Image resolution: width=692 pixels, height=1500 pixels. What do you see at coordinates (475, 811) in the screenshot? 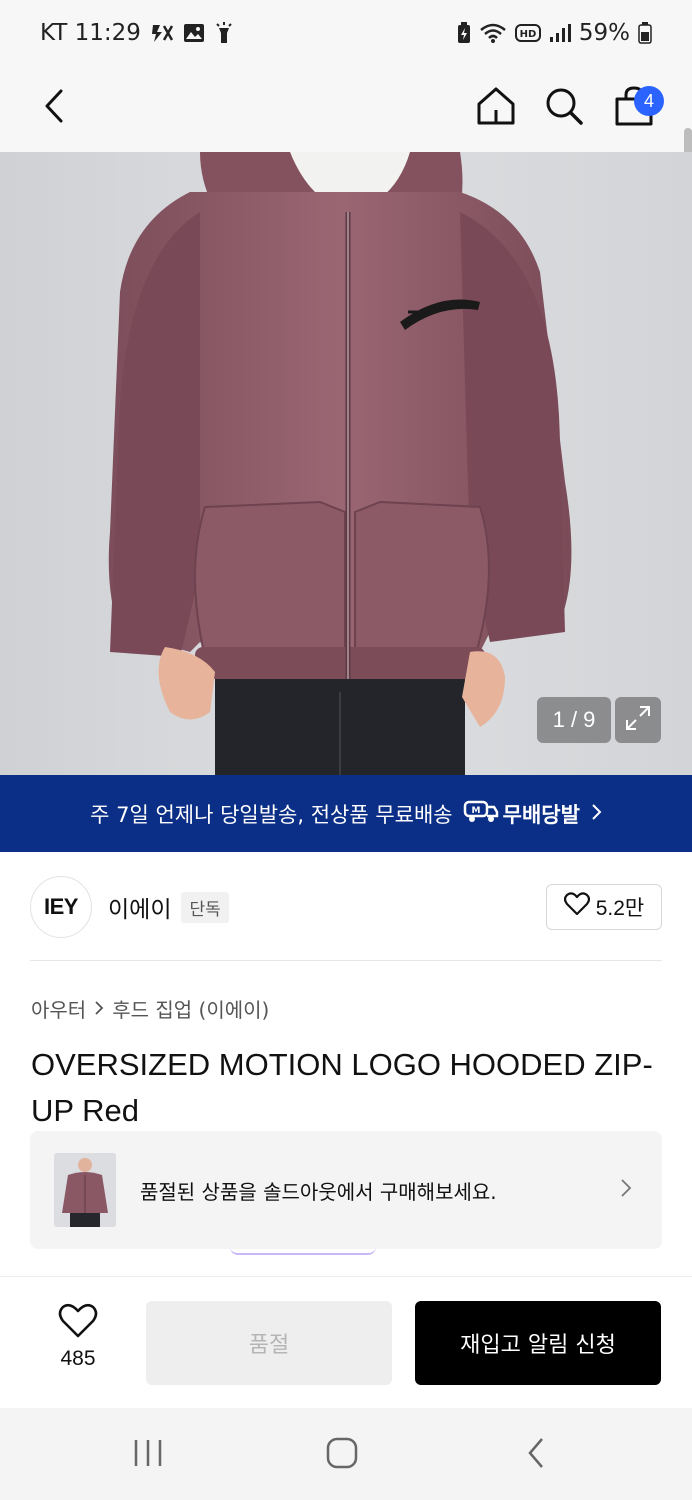
I see `svg-text: M` at bounding box center [475, 811].